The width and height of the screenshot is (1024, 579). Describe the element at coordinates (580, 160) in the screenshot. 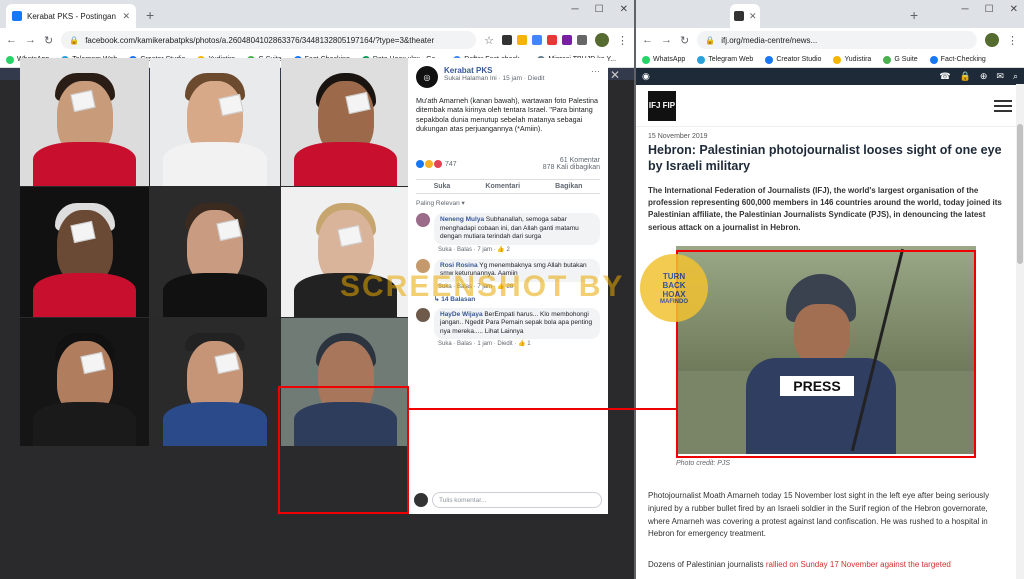

I see `comments-count: 61 Komentar` at that location.